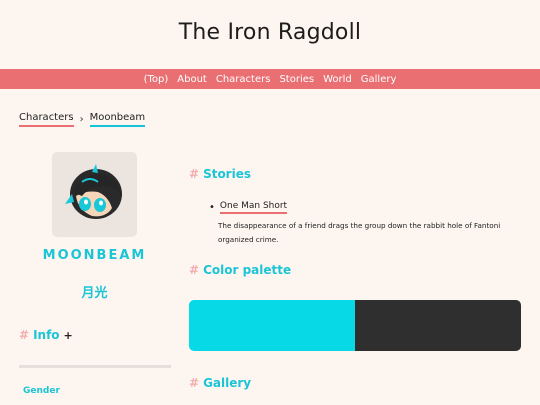 Image resolution: width=540 pixels, height=405 pixels. Describe the element at coordinates (95, 366) in the screenshot. I see `sidebar-divider` at that location.